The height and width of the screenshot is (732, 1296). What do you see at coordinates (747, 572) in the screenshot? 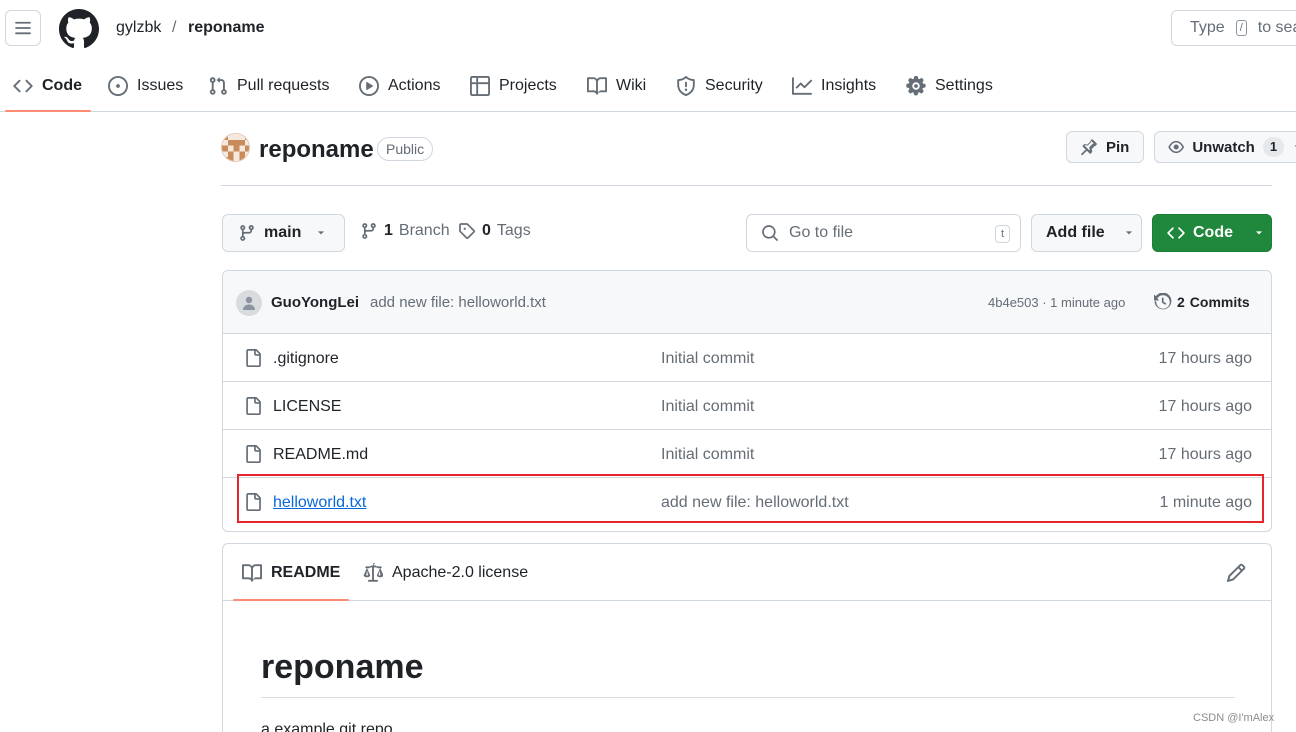
I see `readme-tabs: README Apache-2.0 license` at bounding box center [747, 572].